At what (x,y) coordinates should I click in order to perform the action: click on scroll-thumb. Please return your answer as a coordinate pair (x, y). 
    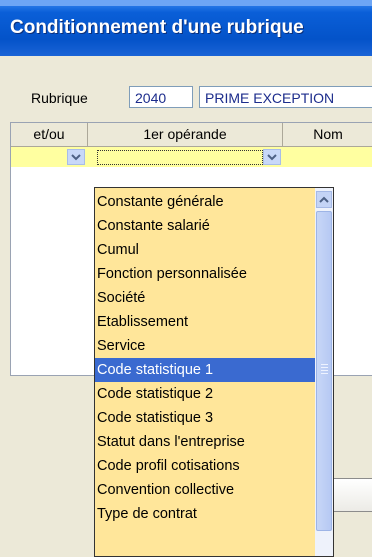
    Looking at the image, I should click on (324, 371).